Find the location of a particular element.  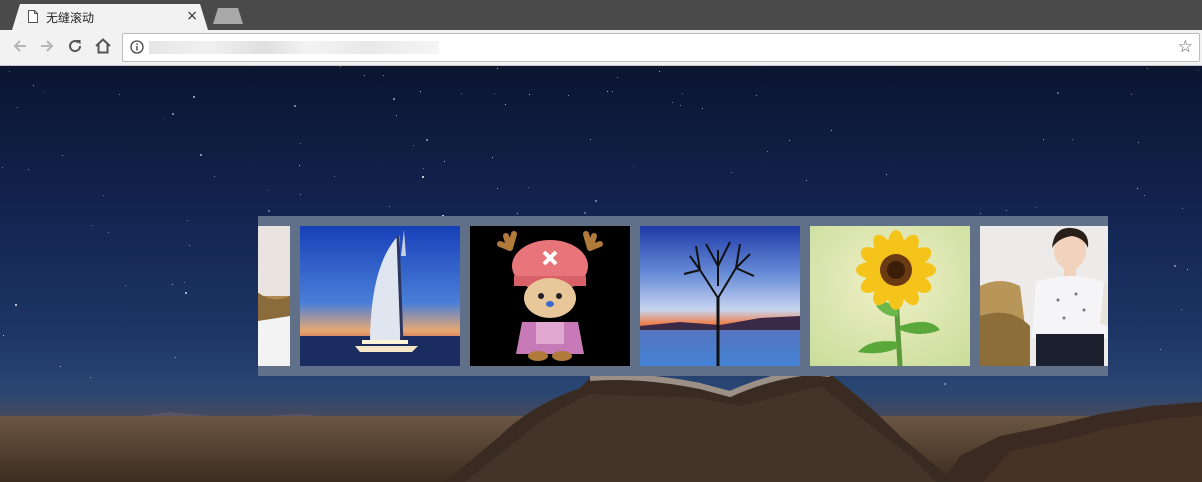

arrow-left-icon is located at coordinates (20, 46).